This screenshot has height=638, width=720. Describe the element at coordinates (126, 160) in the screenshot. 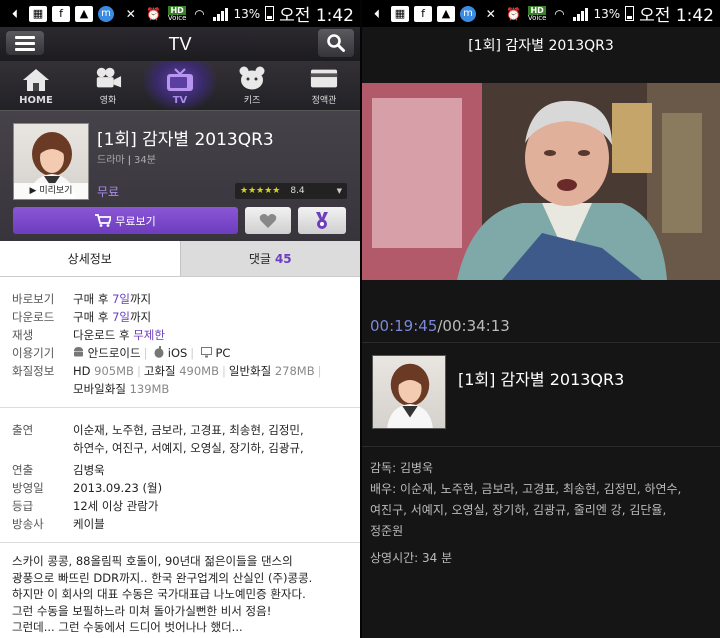

I see `program-meta: 드라마 | 34분` at that location.